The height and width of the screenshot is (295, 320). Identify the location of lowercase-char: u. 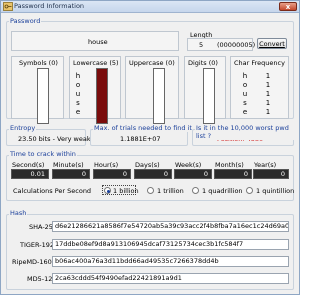
(78, 94).